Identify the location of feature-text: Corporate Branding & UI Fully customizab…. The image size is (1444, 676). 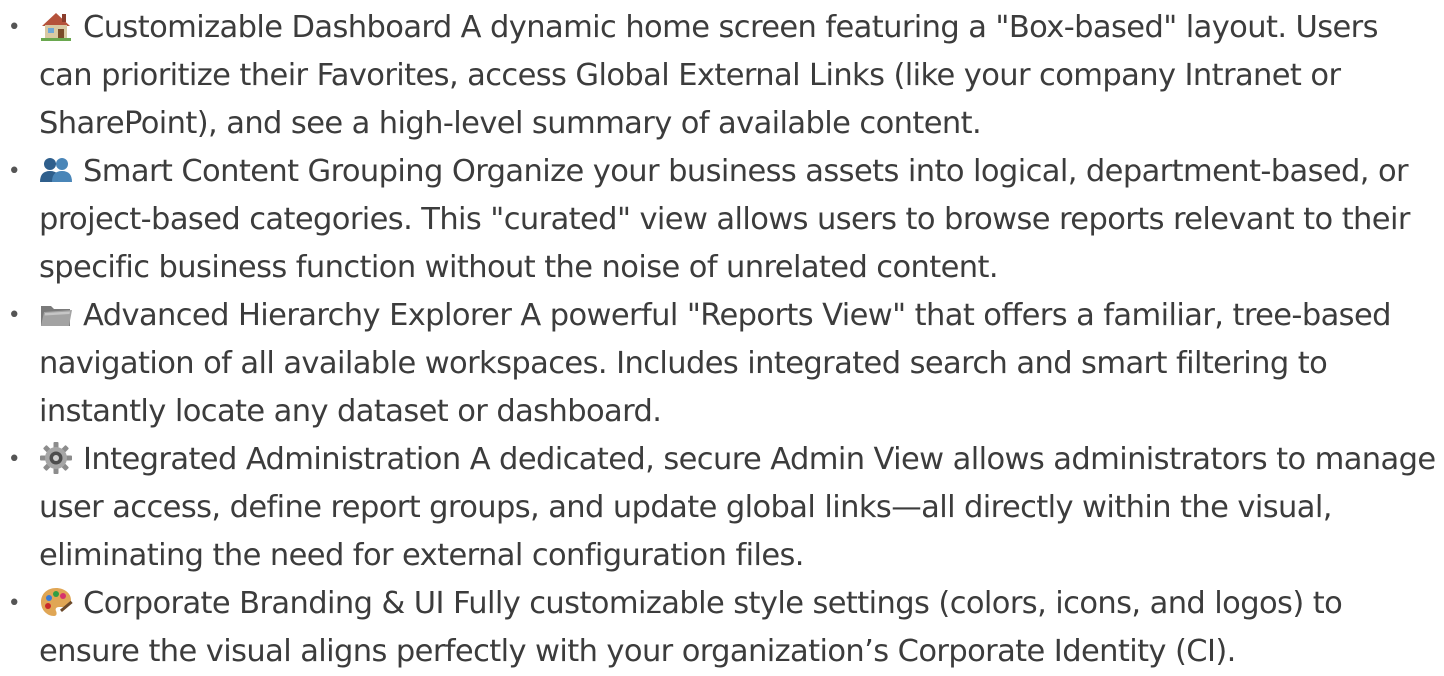
(691, 627).